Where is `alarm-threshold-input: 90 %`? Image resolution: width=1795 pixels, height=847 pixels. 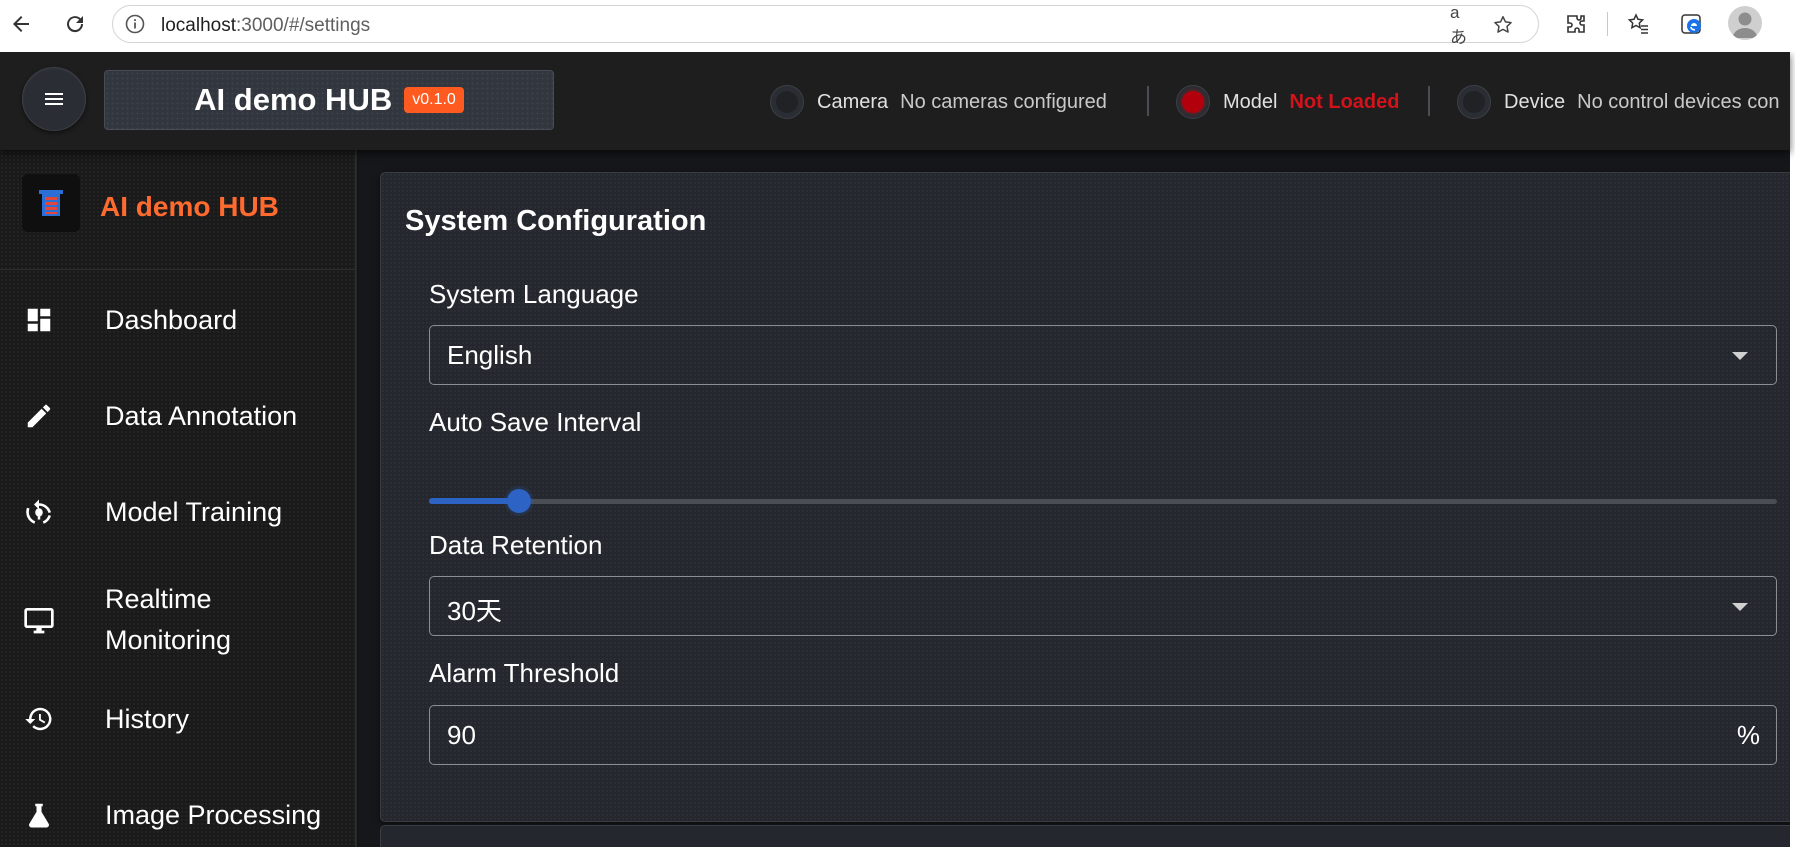 alarm-threshold-input: 90 % is located at coordinates (1103, 735).